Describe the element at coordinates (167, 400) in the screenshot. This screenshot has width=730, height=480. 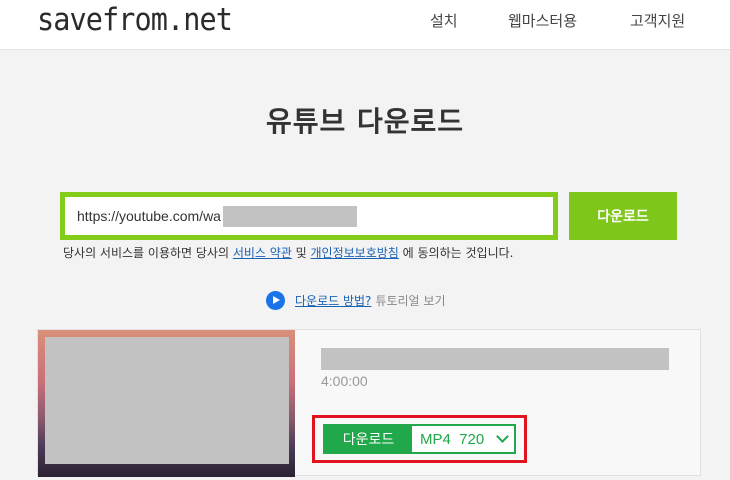
I see `thumbnail-redacted-area` at that location.